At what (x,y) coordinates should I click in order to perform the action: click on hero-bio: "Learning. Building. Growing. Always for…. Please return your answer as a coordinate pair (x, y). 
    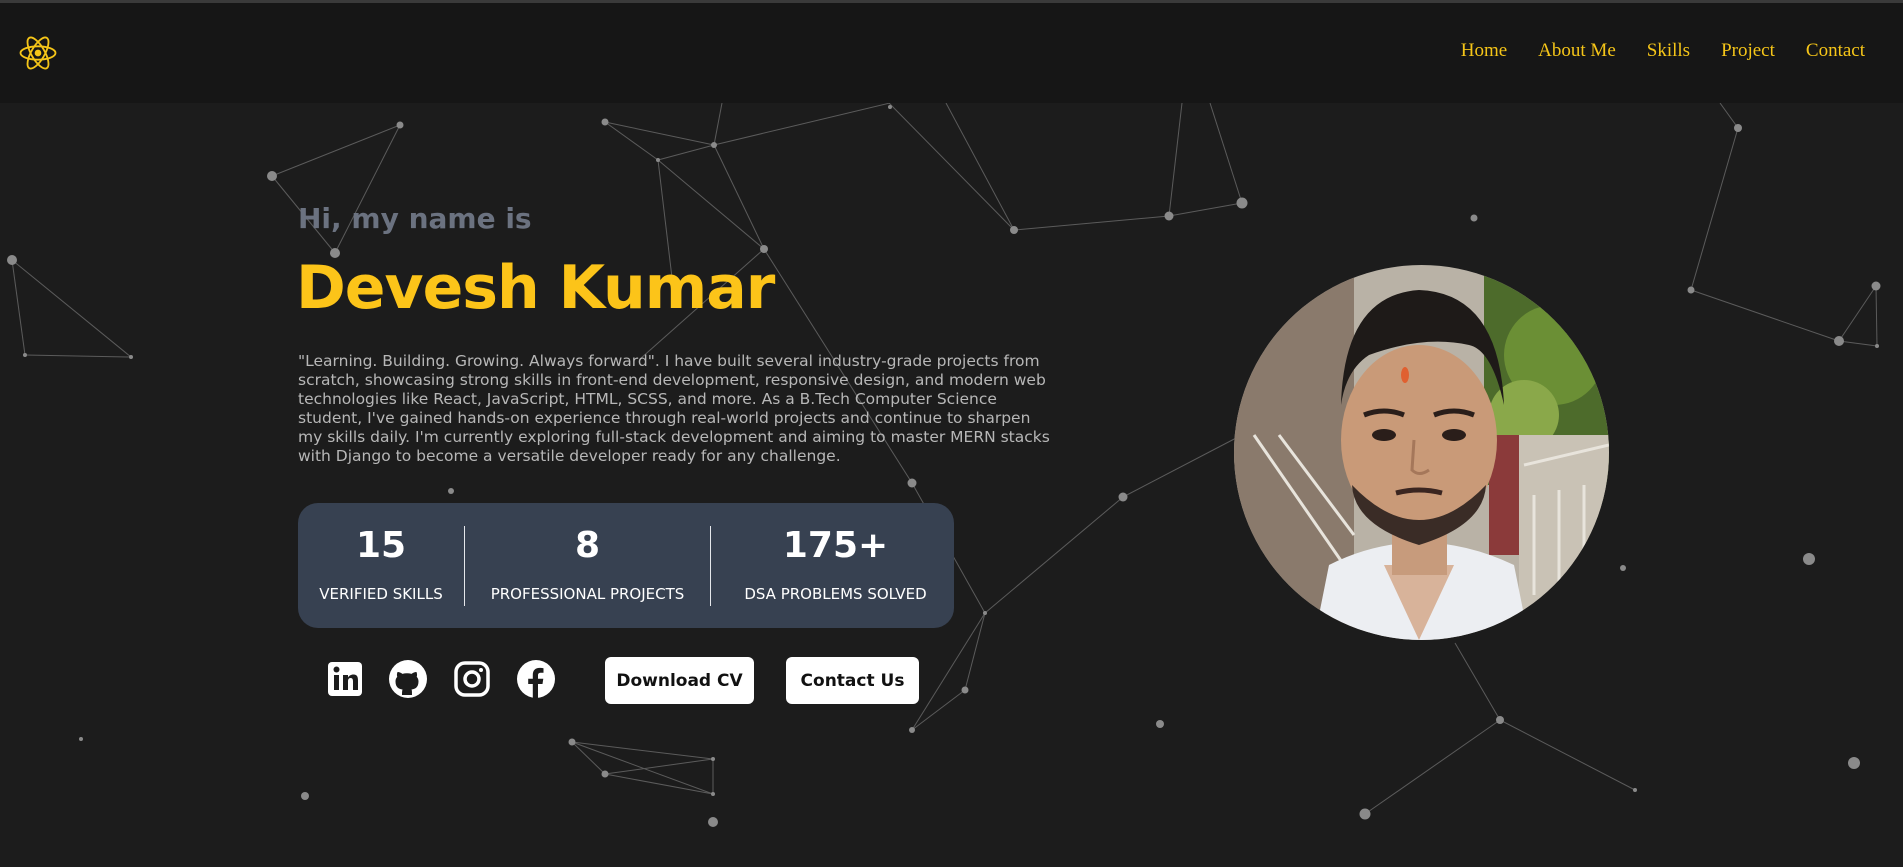
    Looking at the image, I should click on (674, 408).